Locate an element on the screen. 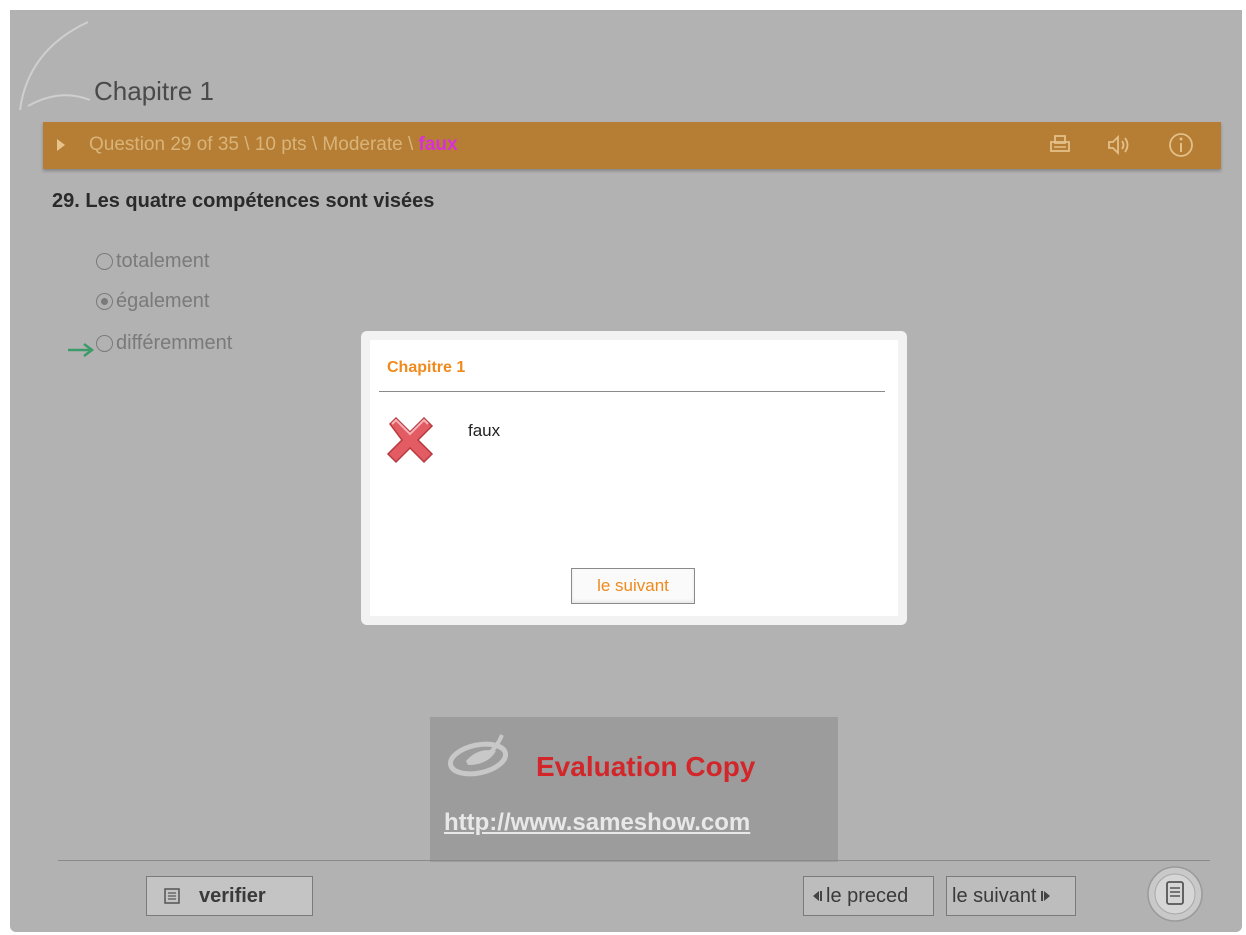 This screenshot has height=935, width=1246. answer-option-1: totalement is located at coordinates (152, 261).